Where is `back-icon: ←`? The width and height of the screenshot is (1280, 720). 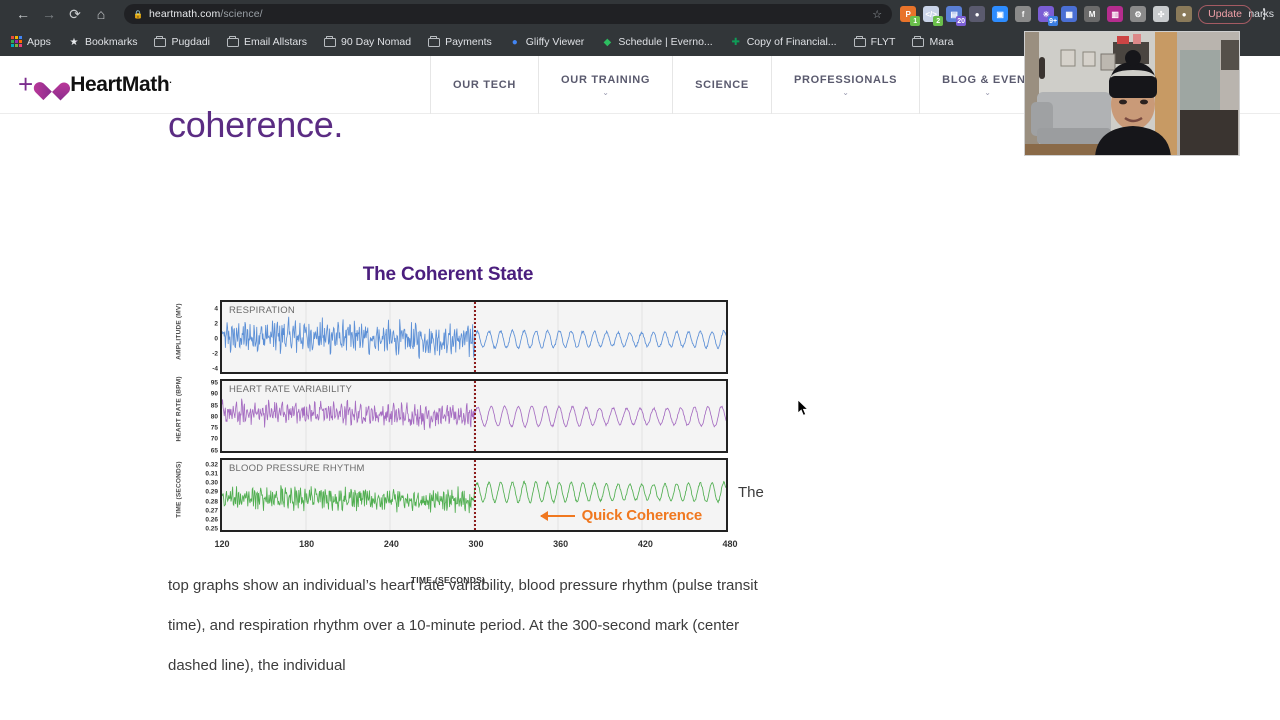
back-icon: ← is located at coordinates (23, 14).